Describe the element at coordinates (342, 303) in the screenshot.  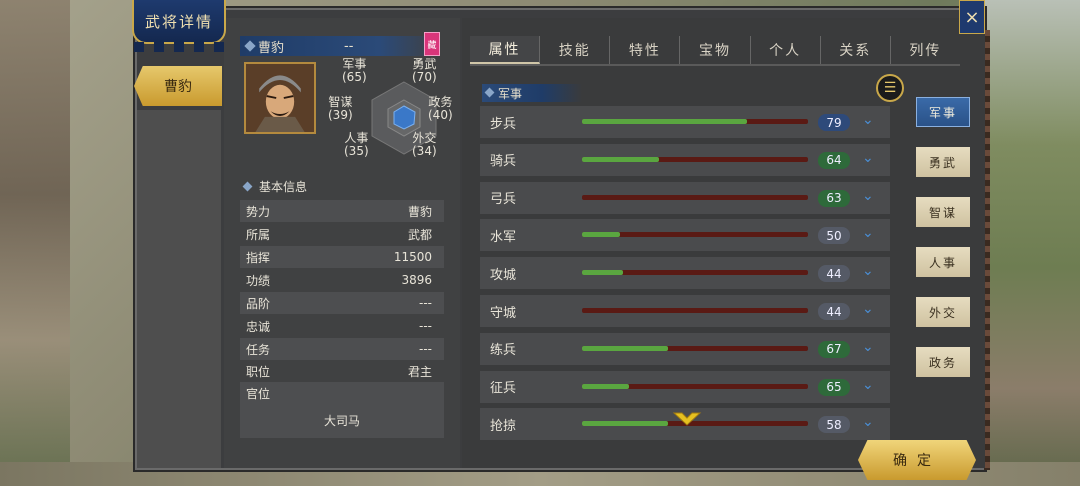
I see `info-row-rank: 品阶 ---` at that location.